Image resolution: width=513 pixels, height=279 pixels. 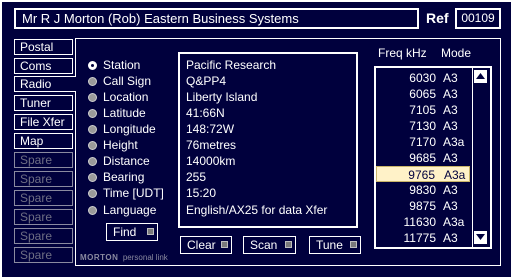 What do you see at coordinates (129, 129) in the screenshot?
I see `radio-label: Longitude` at bounding box center [129, 129].